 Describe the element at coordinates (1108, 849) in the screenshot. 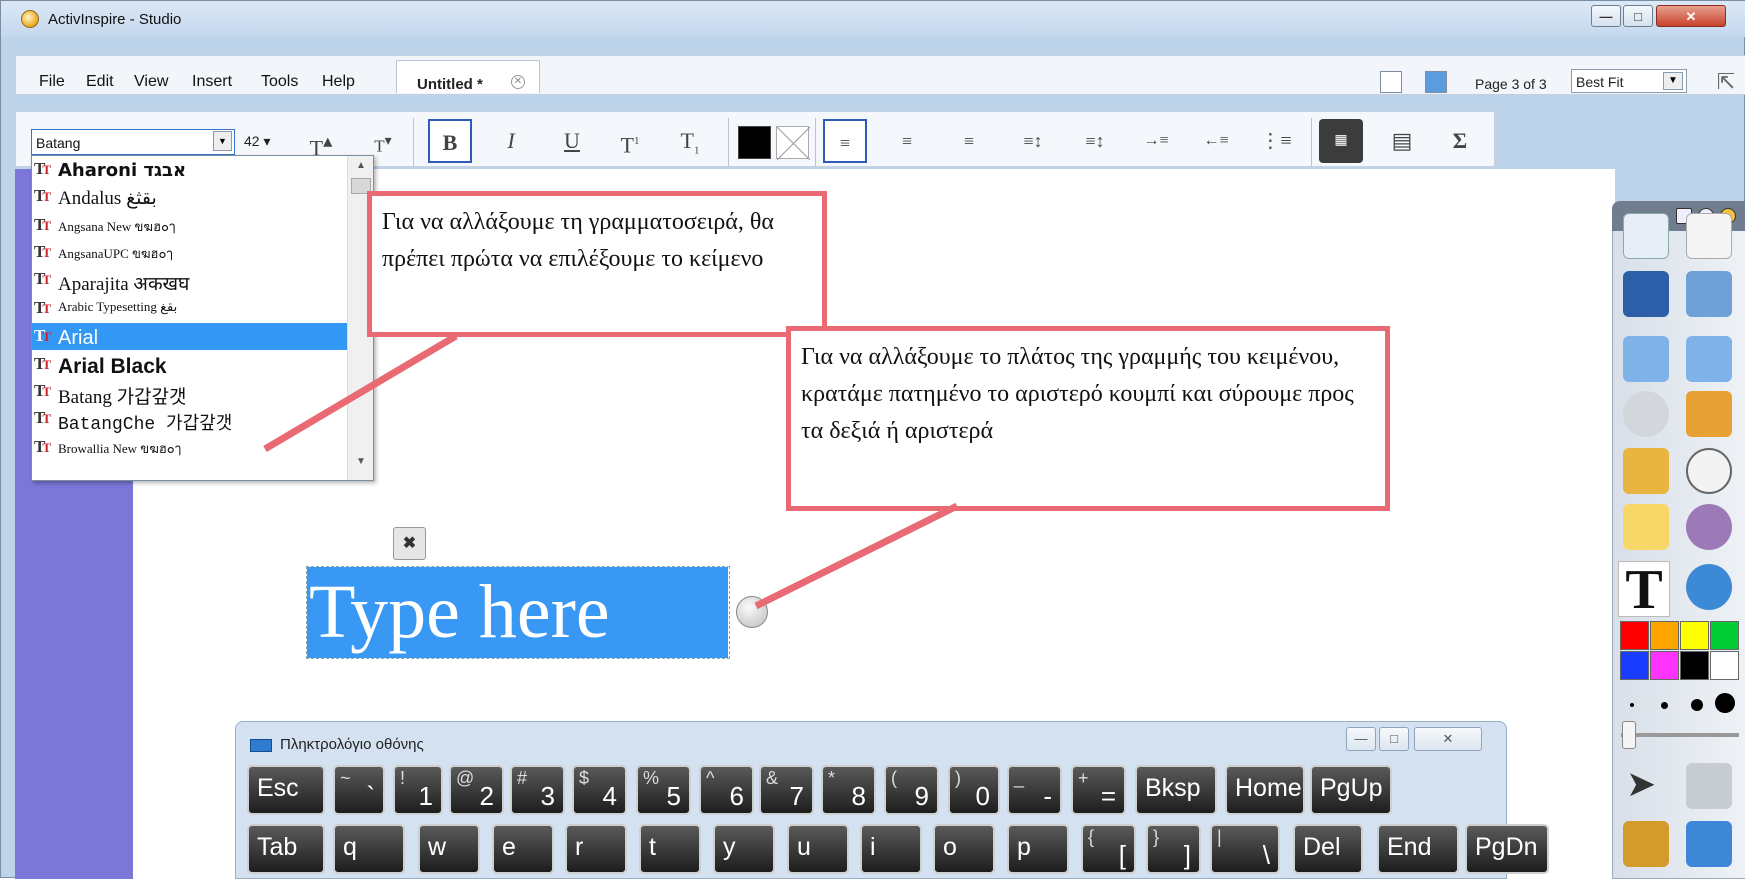

I see `key: {[` at that location.